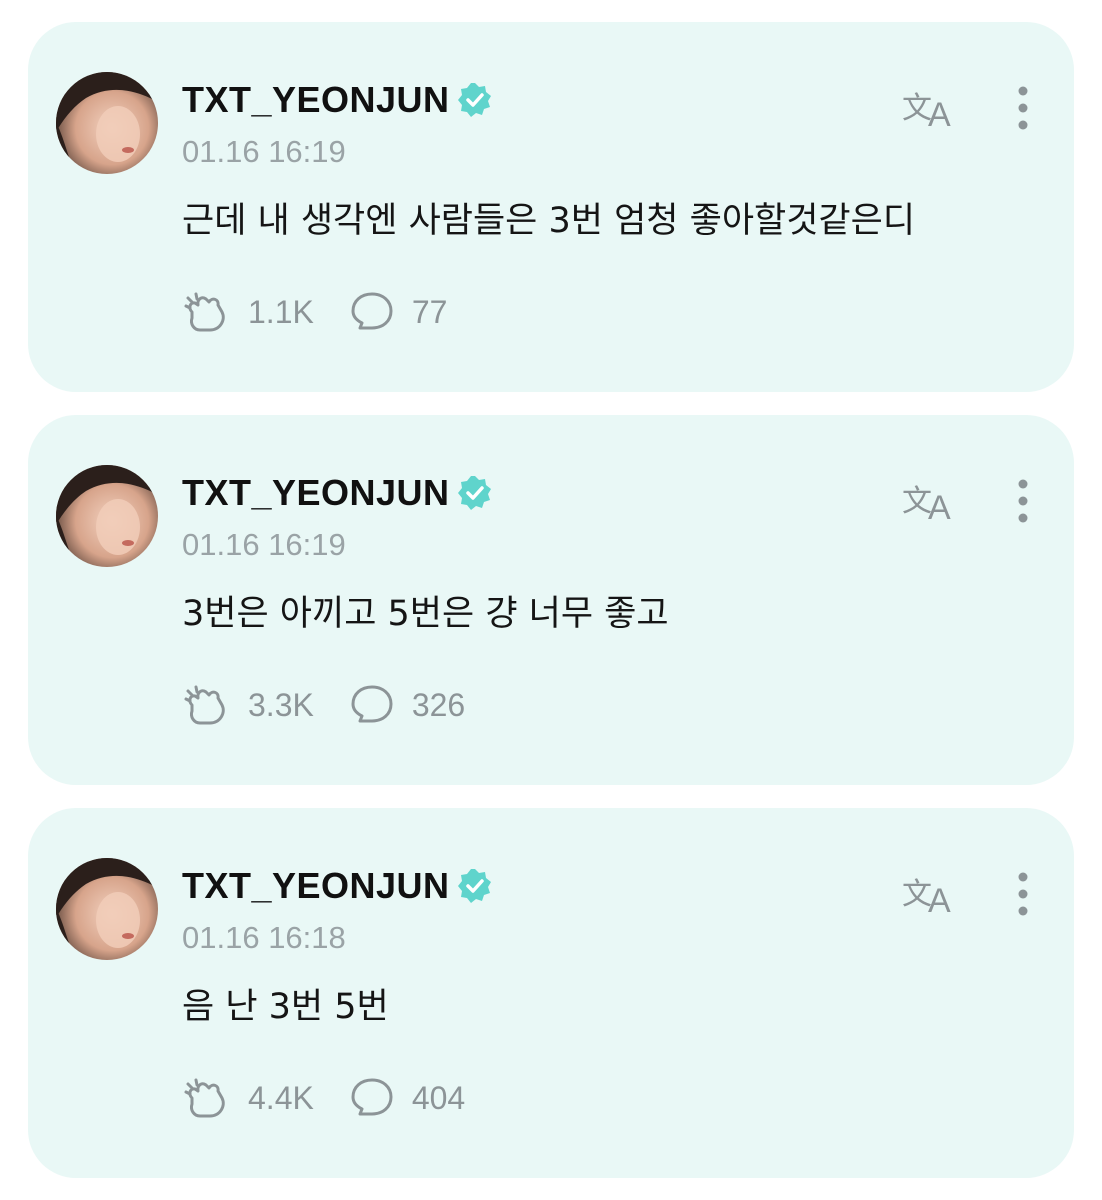 The image size is (1102, 1200). I want to click on like-count: 3.3K, so click(281, 704).